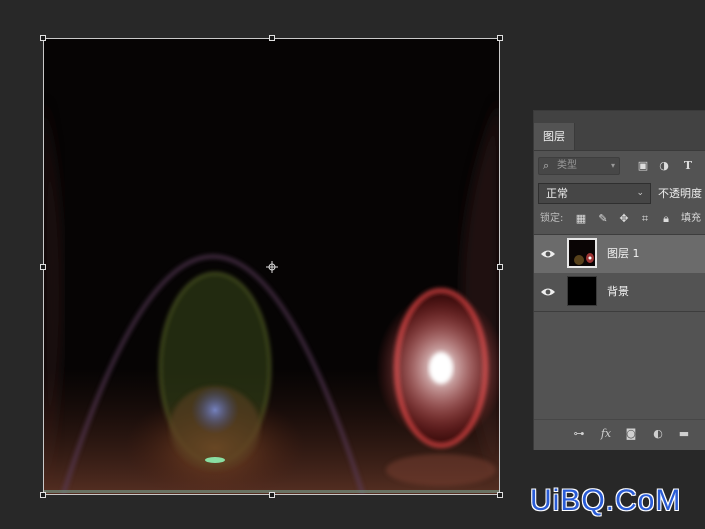  What do you see at coordinates (579, 434) in the screenshot?
I see `link-layers-icon: ⊶` at bounding box center [579, 434].